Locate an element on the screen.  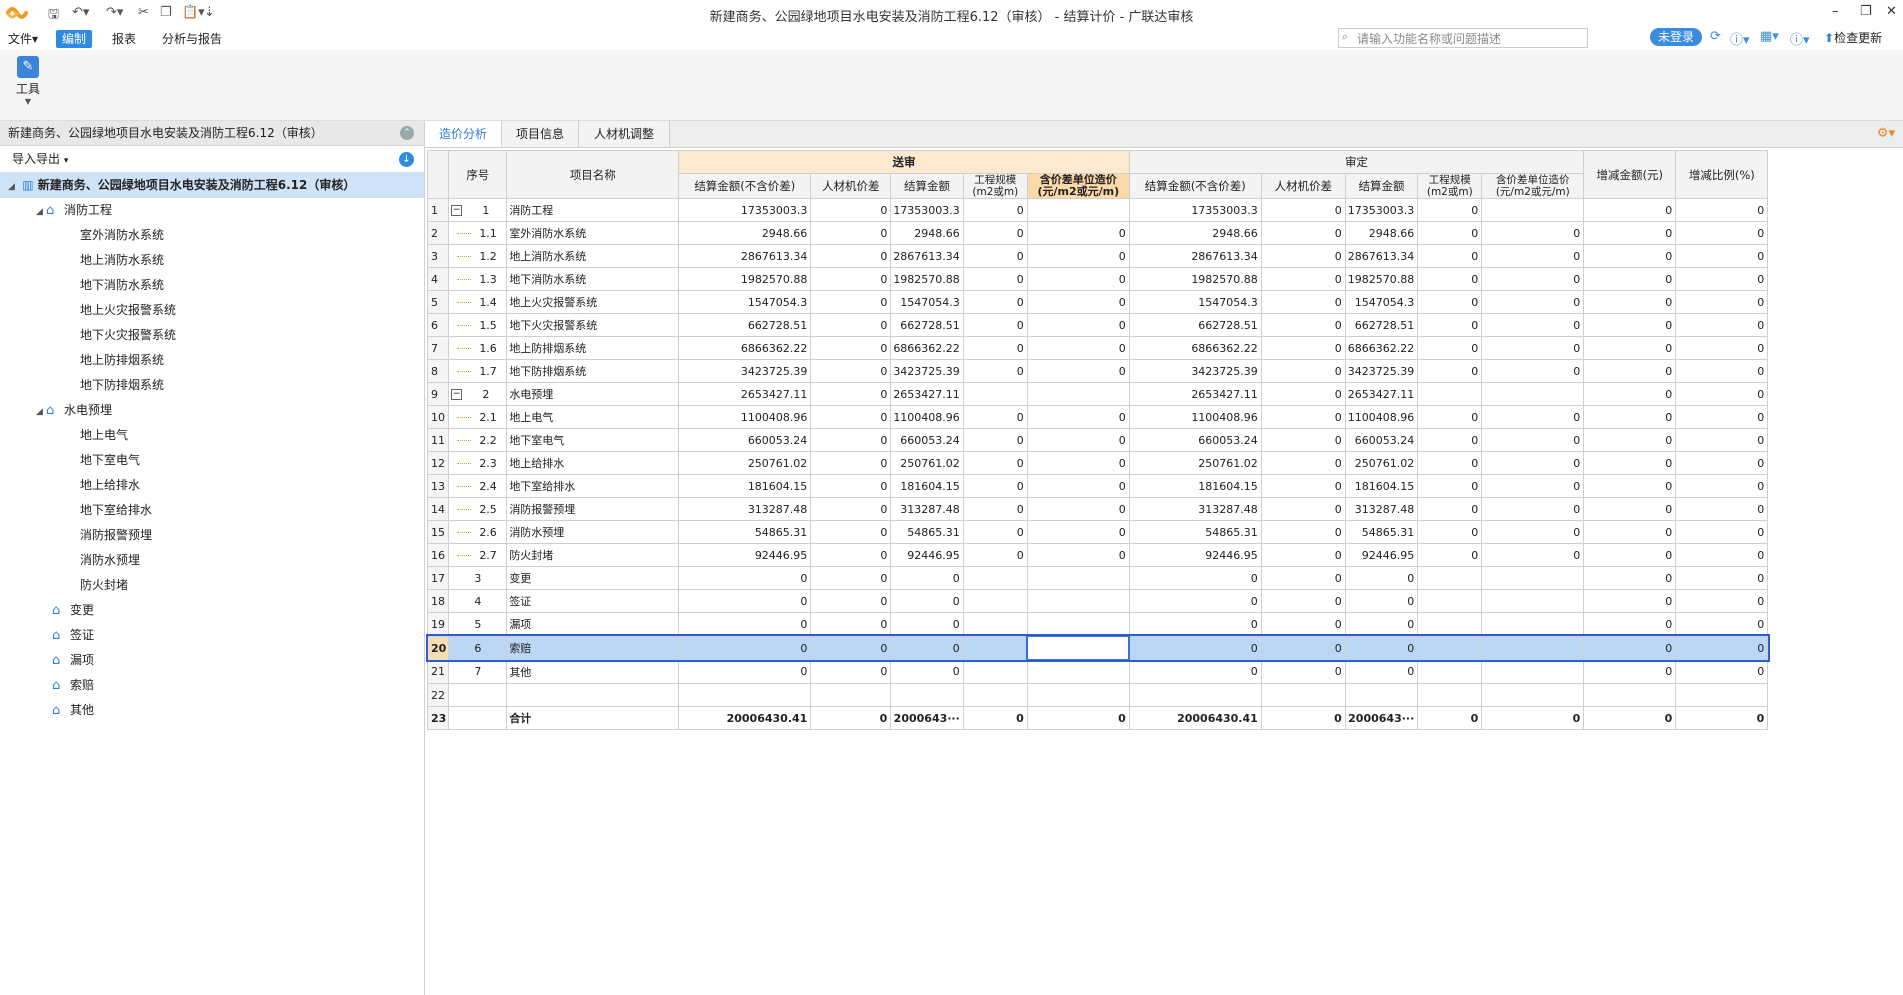
collapse-icon: ⌃ is located at coordinates (407, 133).